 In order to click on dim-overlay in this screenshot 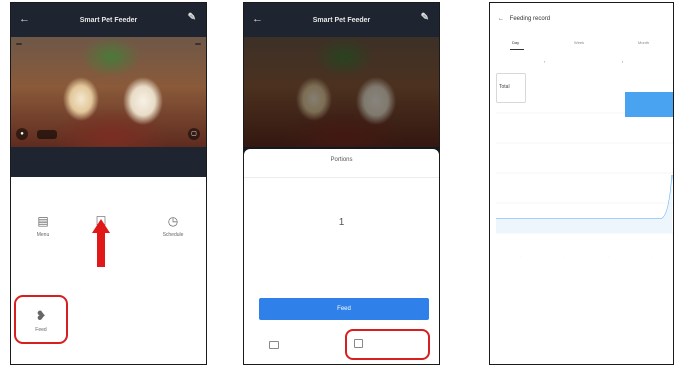, I will do `click(341, 92)`.